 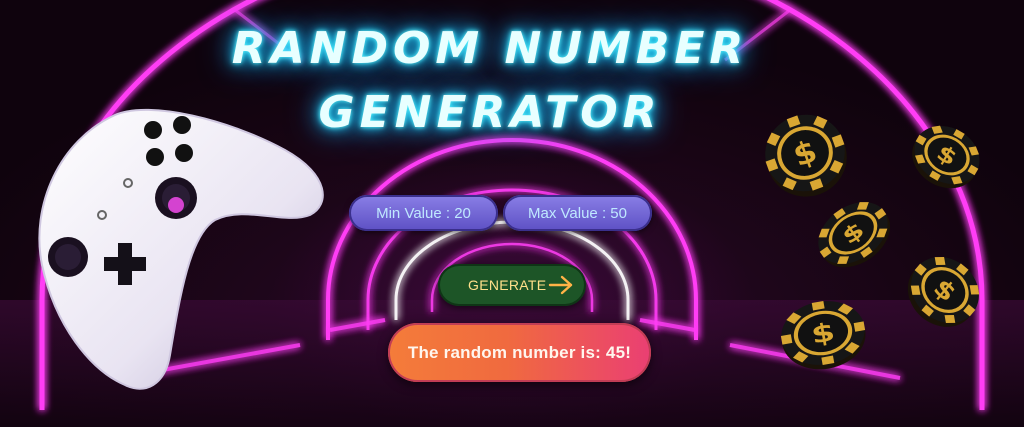 I want to click on generate-button: GENERATE, so click(x=512, y=285).